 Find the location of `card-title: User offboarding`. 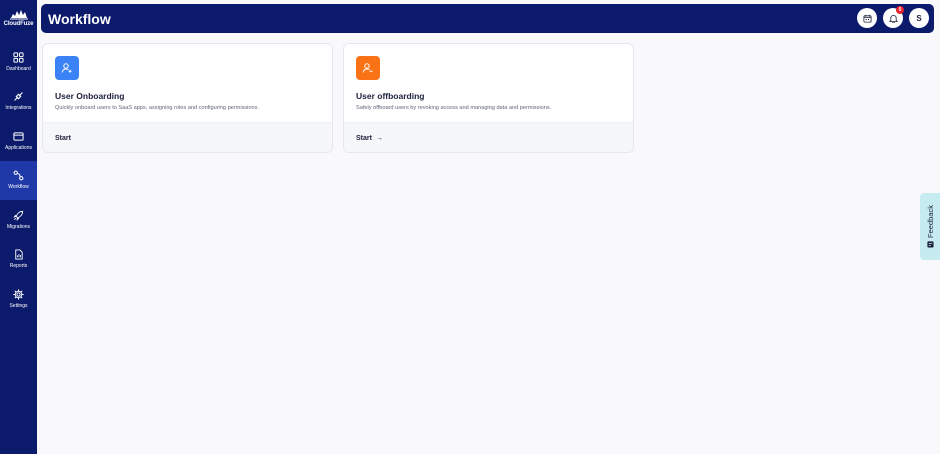

card-title: User offboarding is located at coordinates (390, 96).